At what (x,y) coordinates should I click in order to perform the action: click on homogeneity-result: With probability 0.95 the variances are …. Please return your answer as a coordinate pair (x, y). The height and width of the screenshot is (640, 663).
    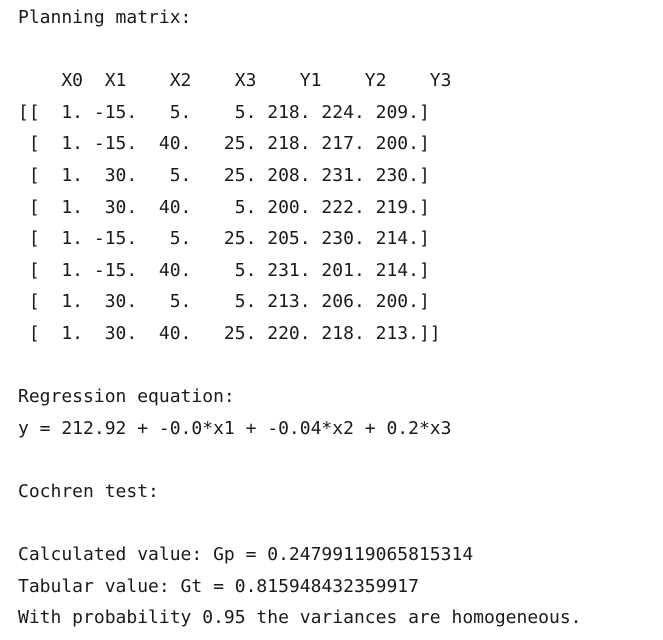
    Looking at the image, I should click on (300, 618).